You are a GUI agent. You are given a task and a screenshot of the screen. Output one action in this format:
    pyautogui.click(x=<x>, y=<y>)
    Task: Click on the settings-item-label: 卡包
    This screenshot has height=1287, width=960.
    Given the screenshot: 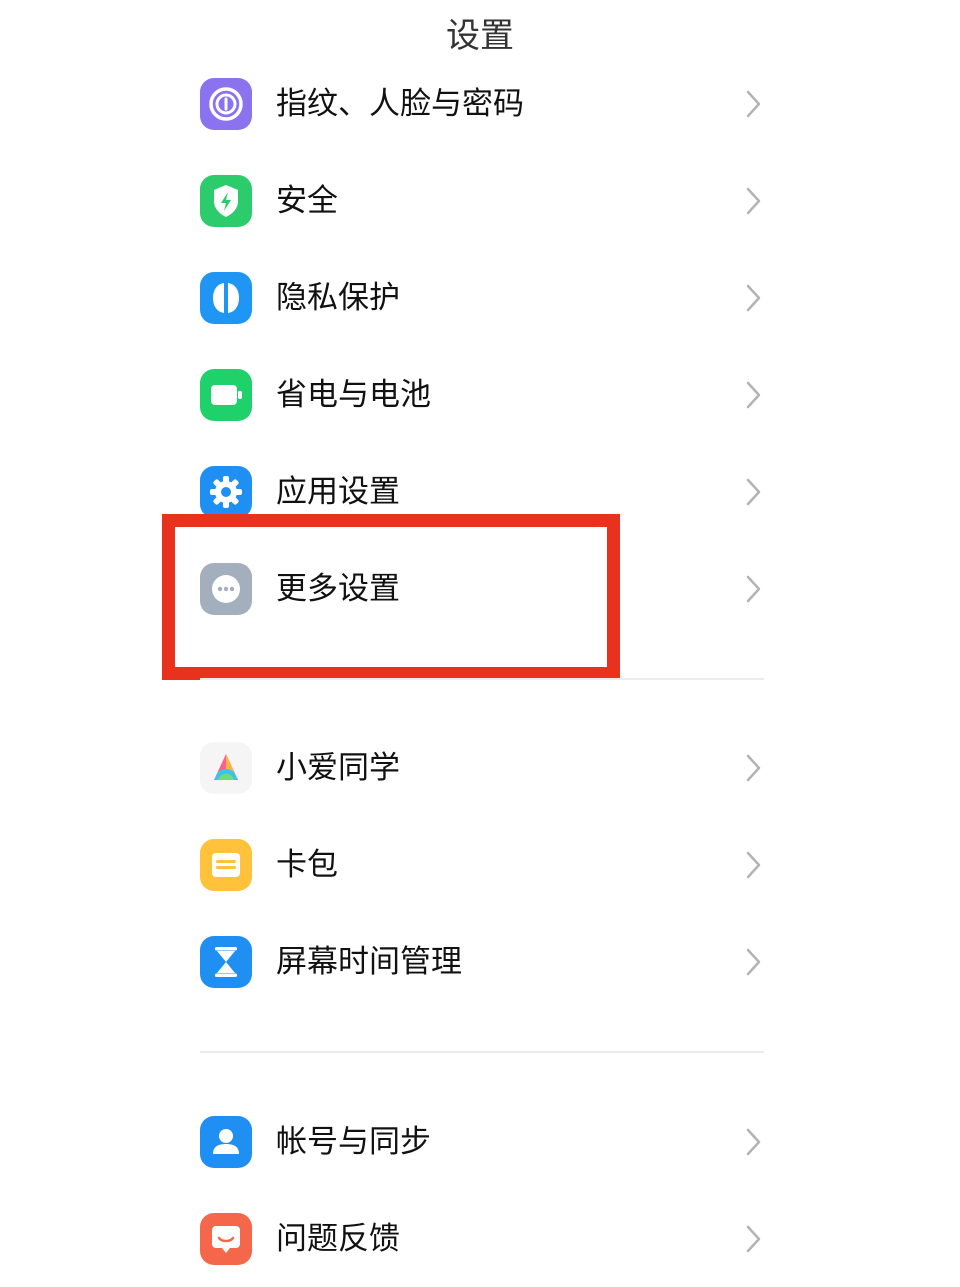 What is the action you would take?
    pyautogui.click(x=307, y=865)
    